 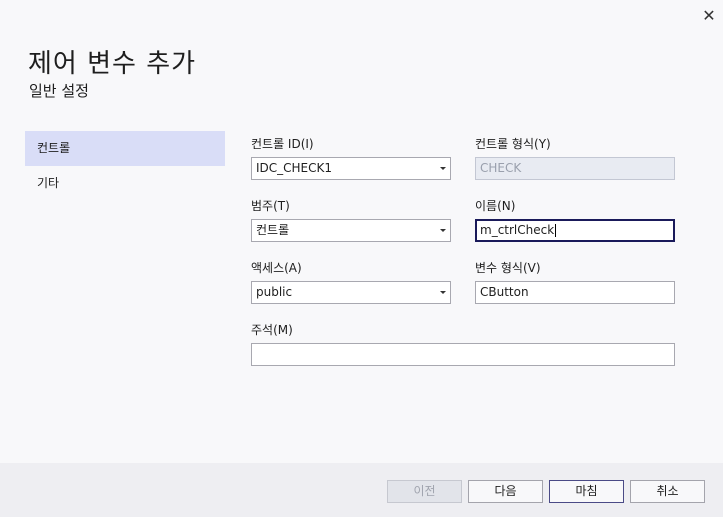 What do you see at coordinates (556, 230) in the screenshot?
I see `text-caret` at bounding box center [556, 230].